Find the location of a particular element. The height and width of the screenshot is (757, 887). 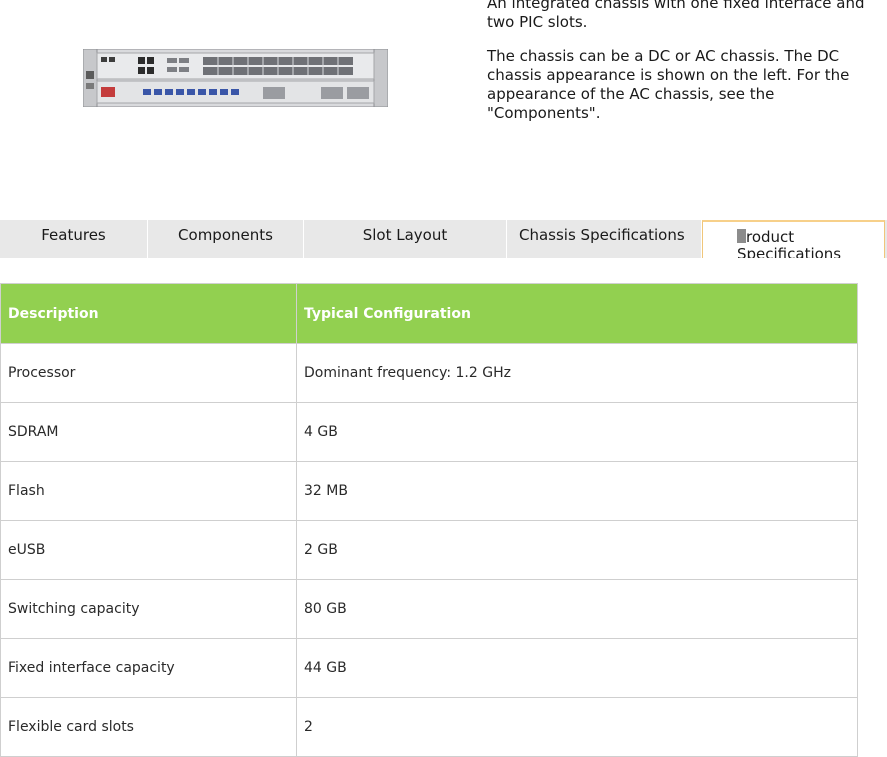

row-value: 2 is located at coordinates (577, 727).